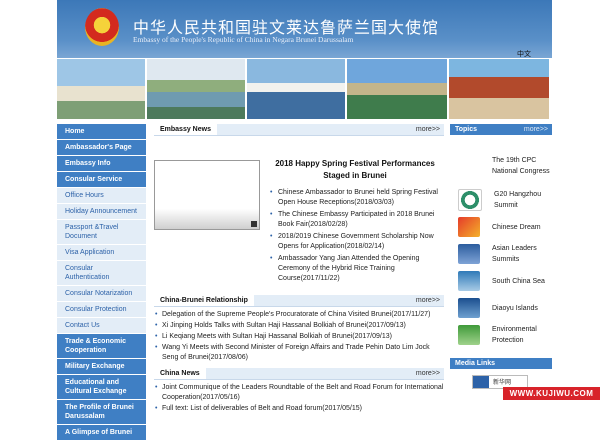 The image size is (600, 441). What do you see at coordinates (501, 129) in the screenshot?
I see `topics-header: Topics more>>` at bounding box center [501, 129].